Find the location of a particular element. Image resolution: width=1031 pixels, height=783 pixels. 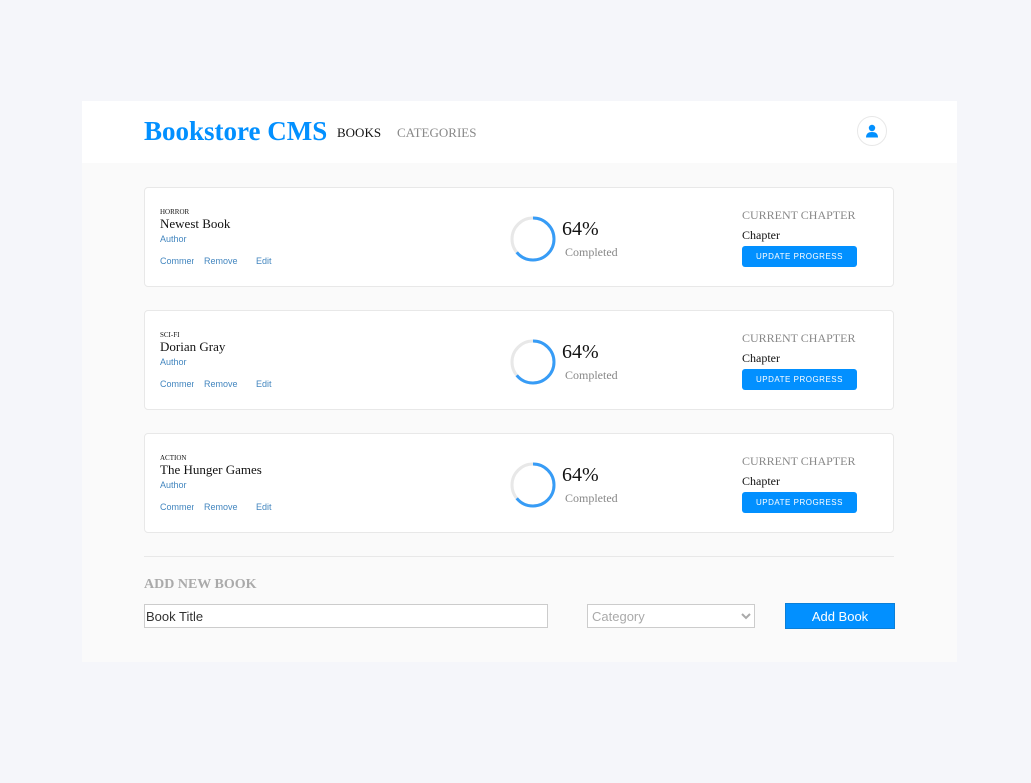

add-book-heading: ADD NEW BOOK is located at coordinates (200, 584).